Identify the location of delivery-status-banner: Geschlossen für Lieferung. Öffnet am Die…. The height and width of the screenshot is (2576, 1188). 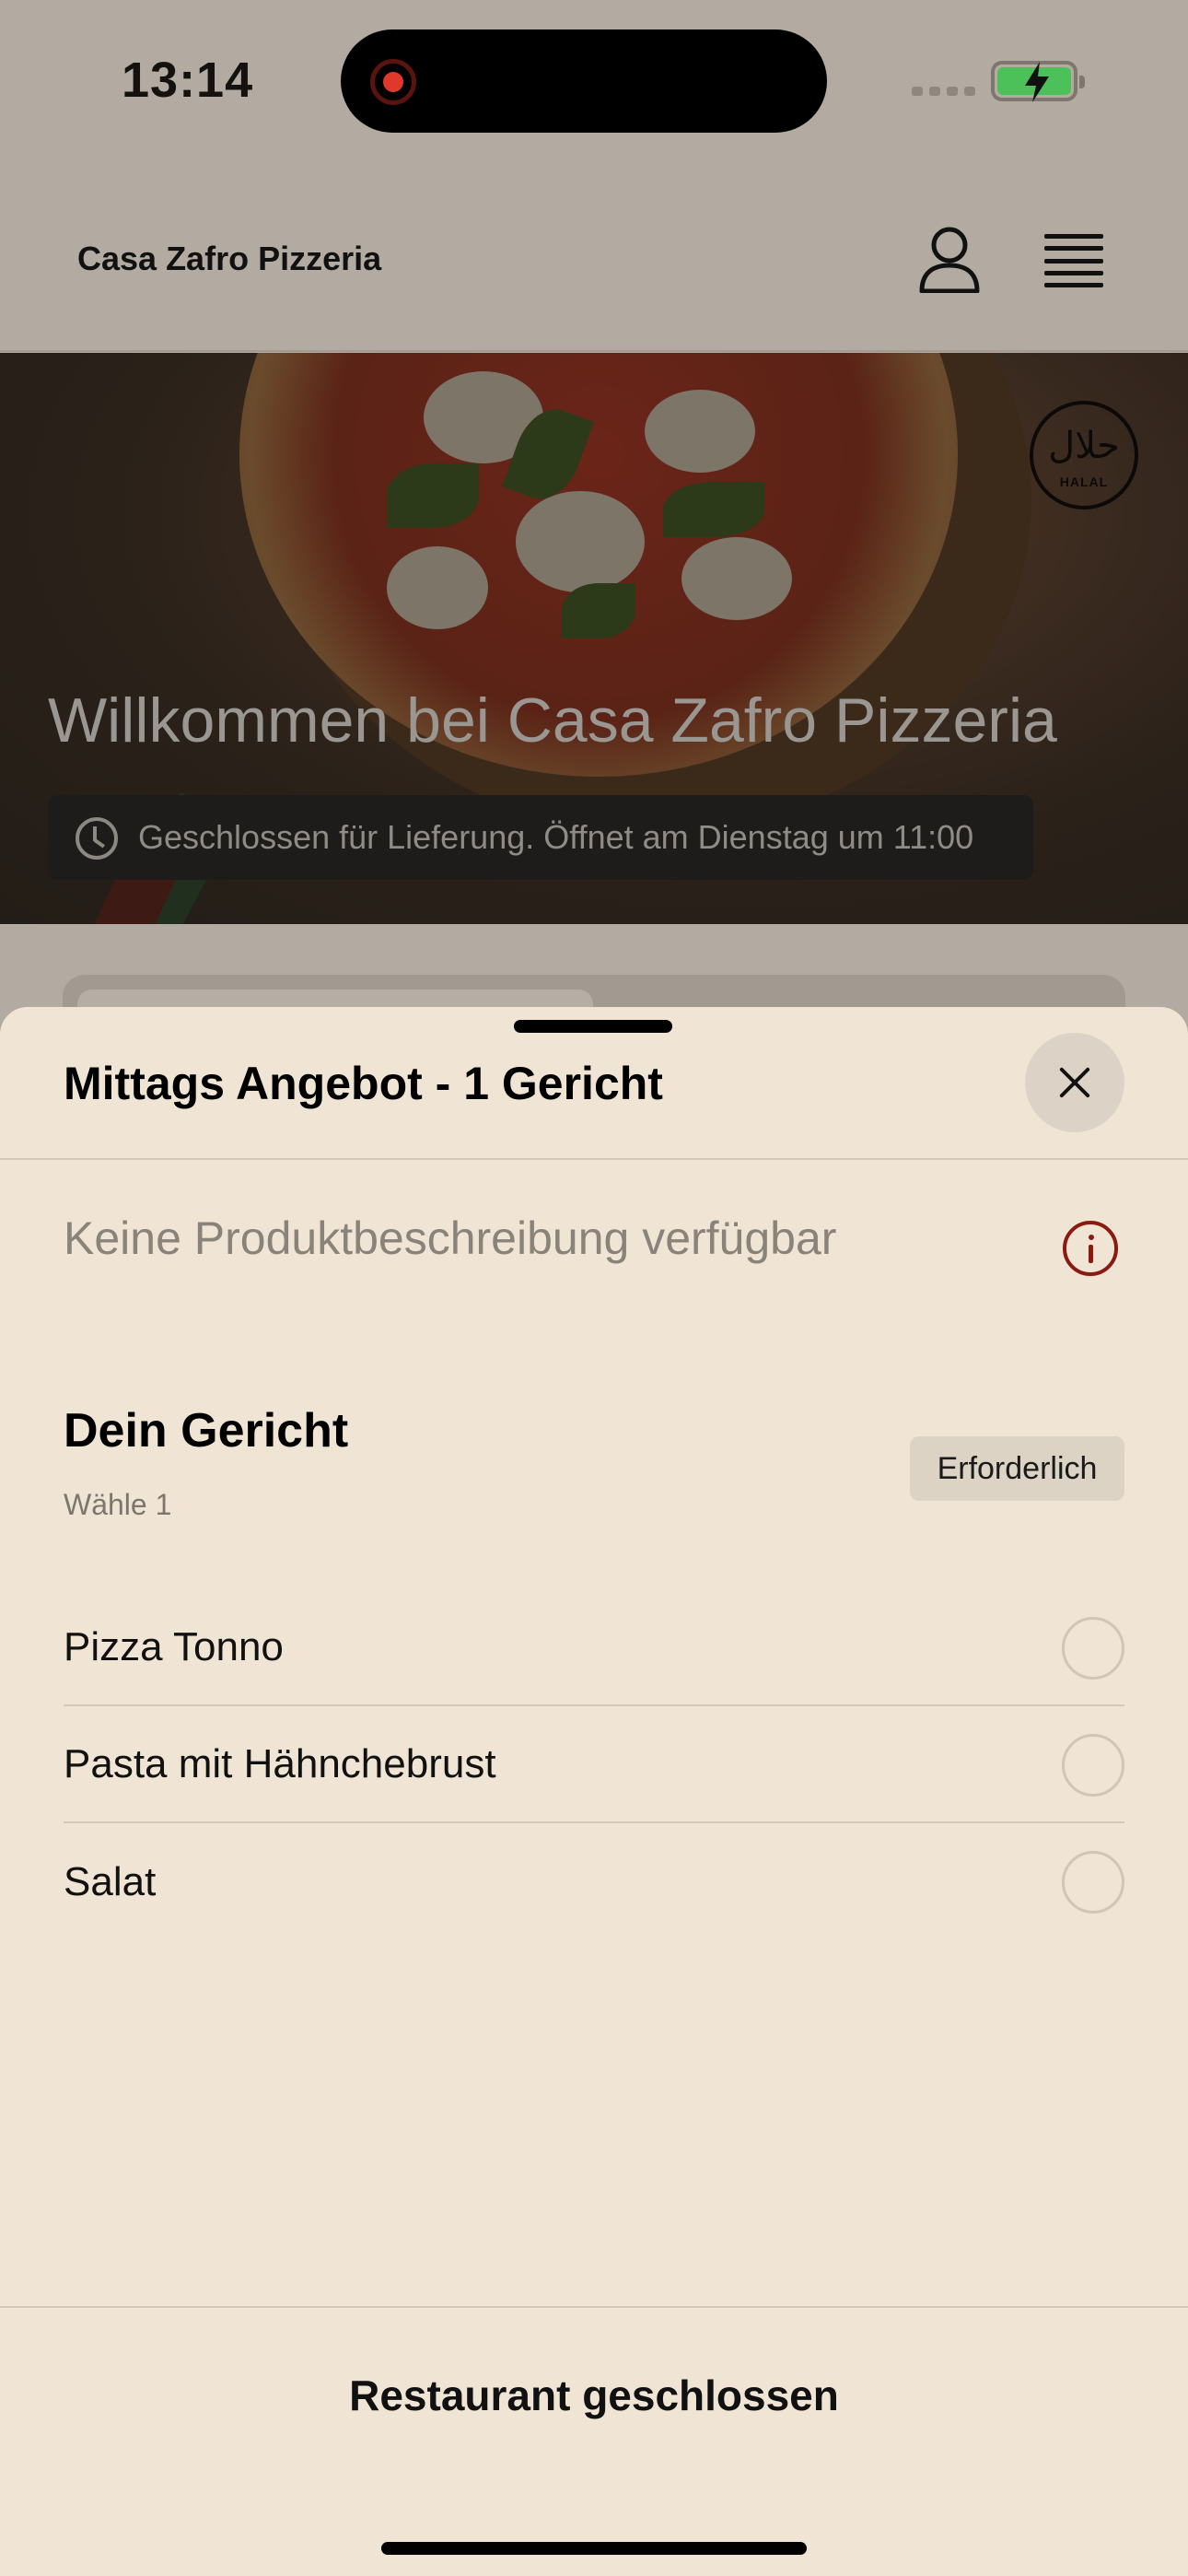
(540, 837).